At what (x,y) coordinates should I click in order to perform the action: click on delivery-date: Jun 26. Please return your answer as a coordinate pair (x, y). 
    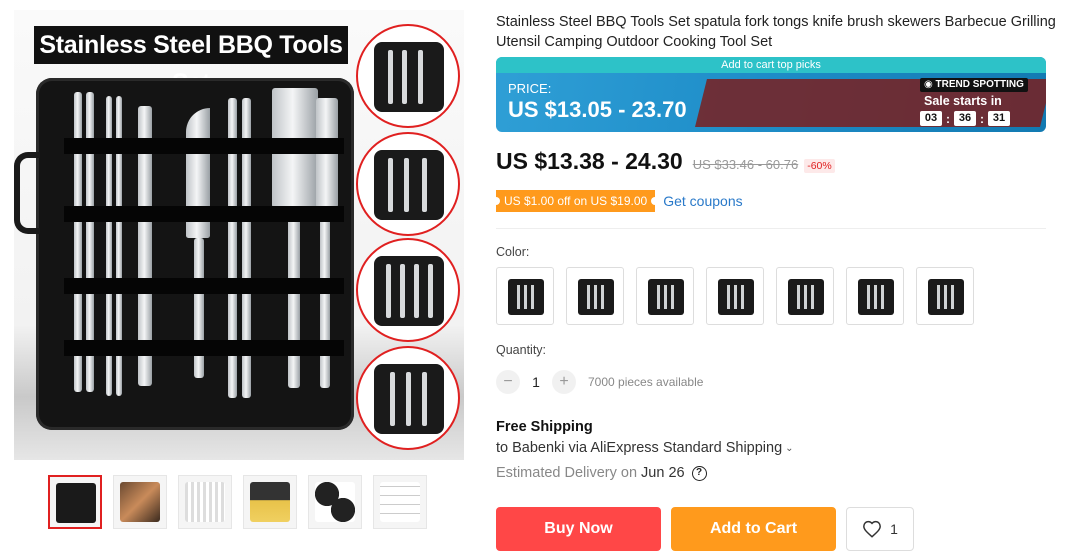
    Looking at the image, I should click on (663, 473).